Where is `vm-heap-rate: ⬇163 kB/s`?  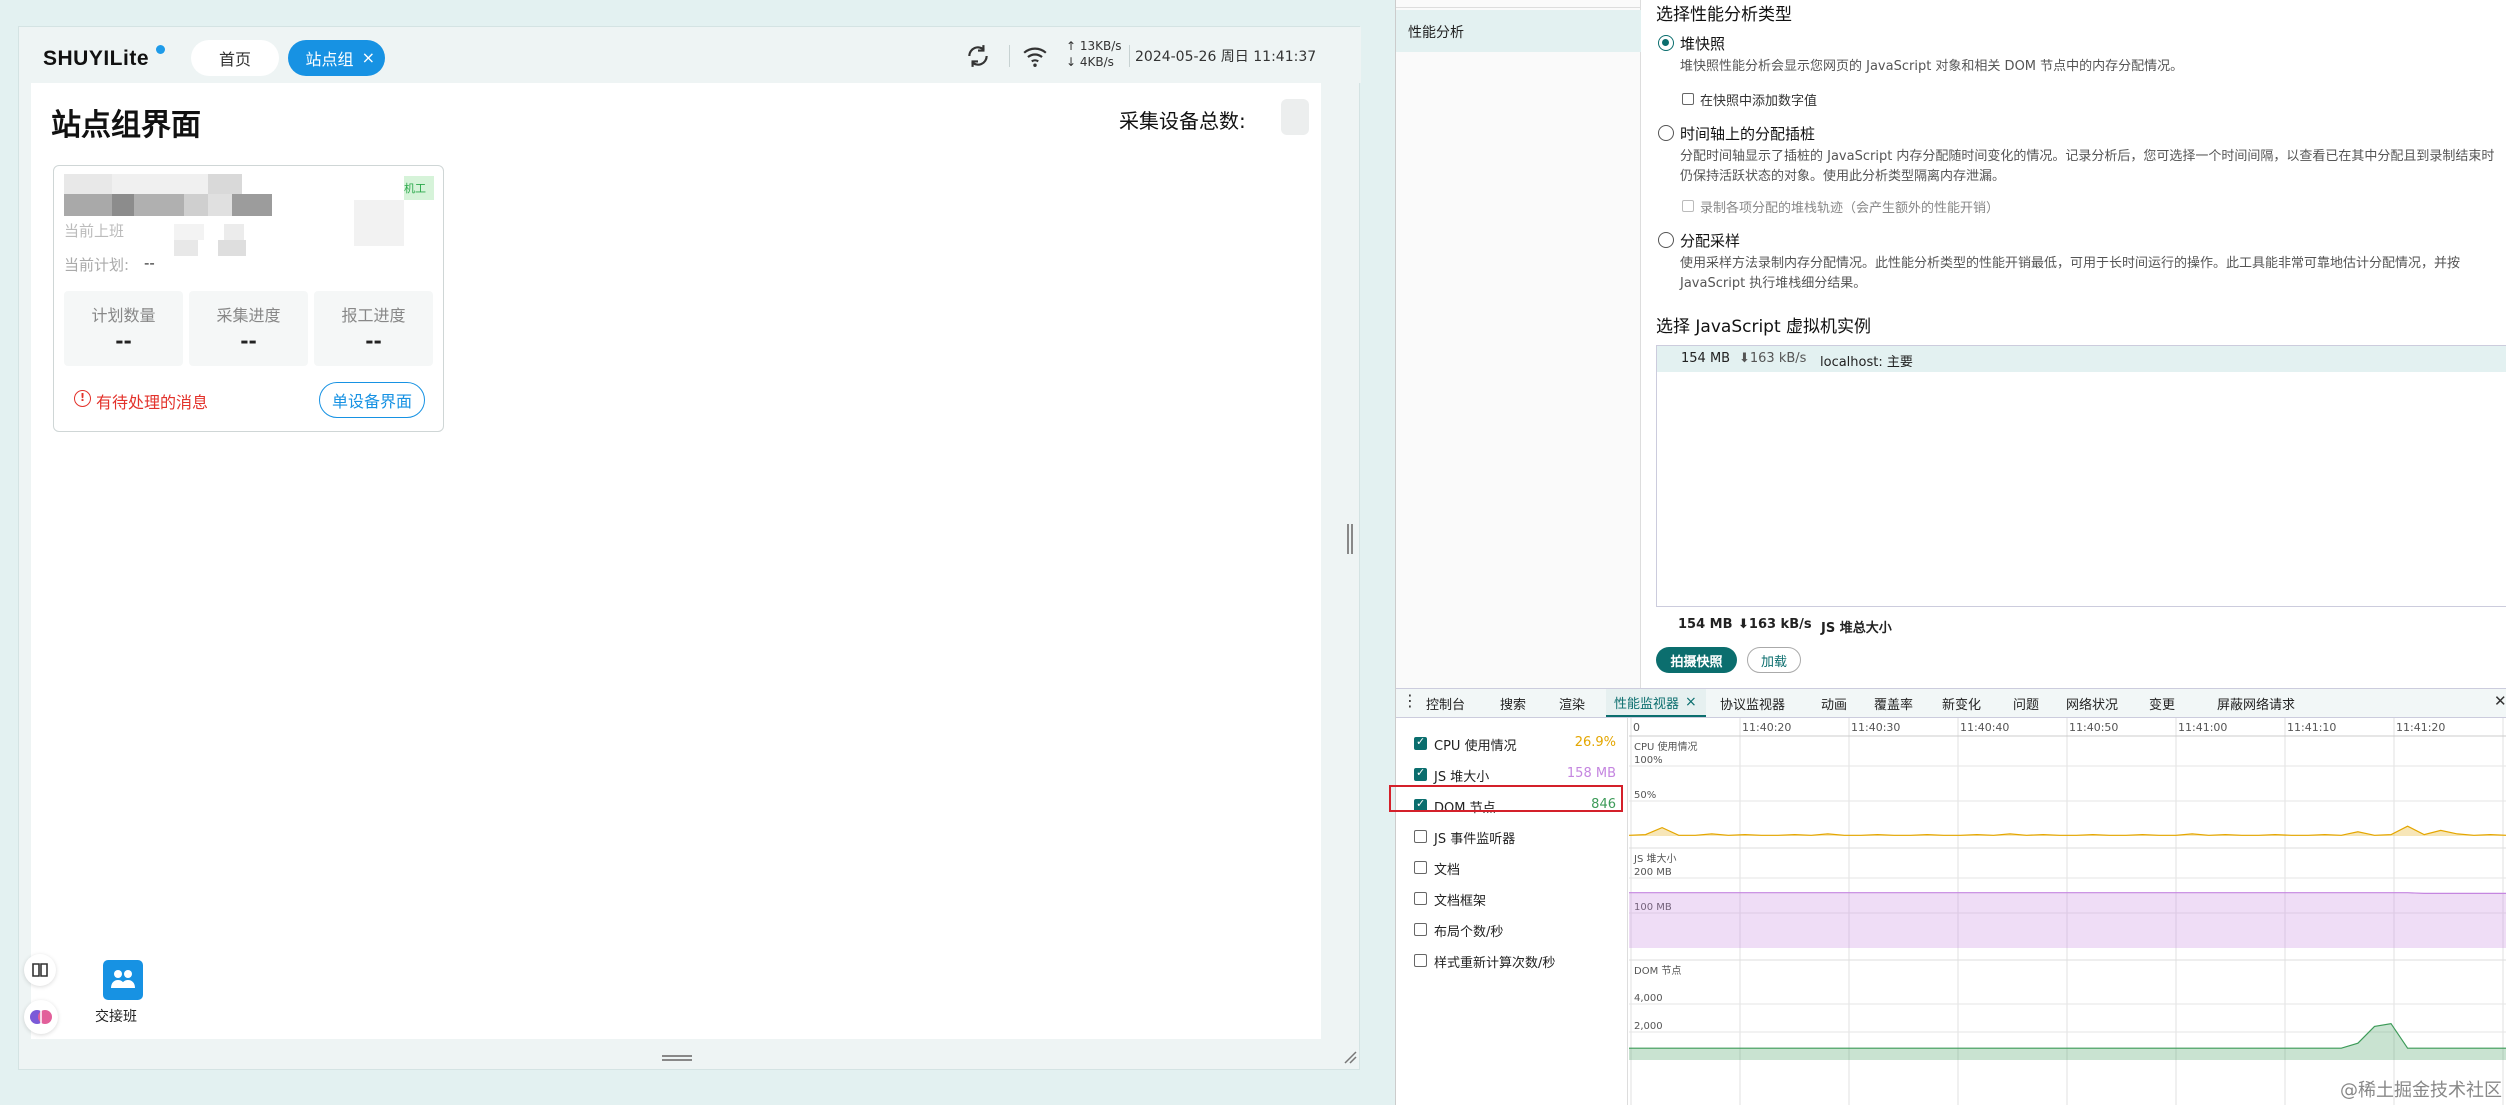
vm-heap-rate: ⬇163 kB/s is located at coordinates (1773, 358).